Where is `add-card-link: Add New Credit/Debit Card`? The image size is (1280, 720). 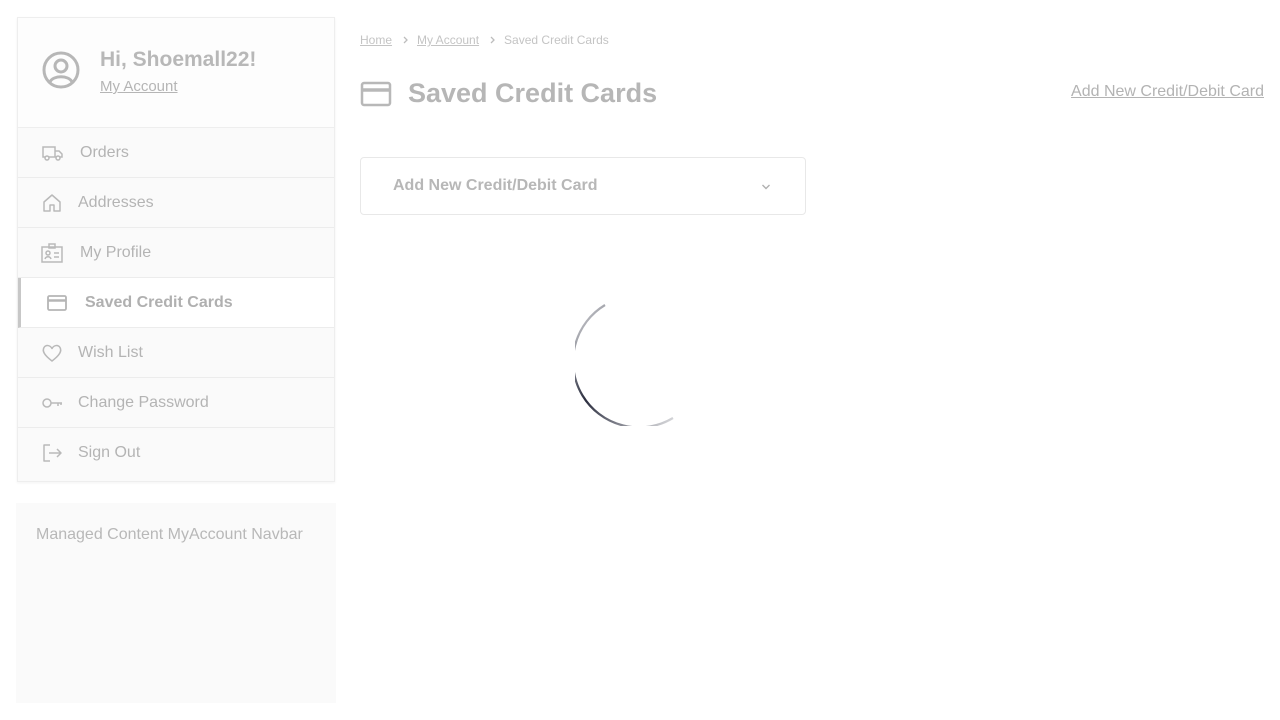 add-card-link: Add New Credit/Debit Card is located at coordinates (1167, 92).